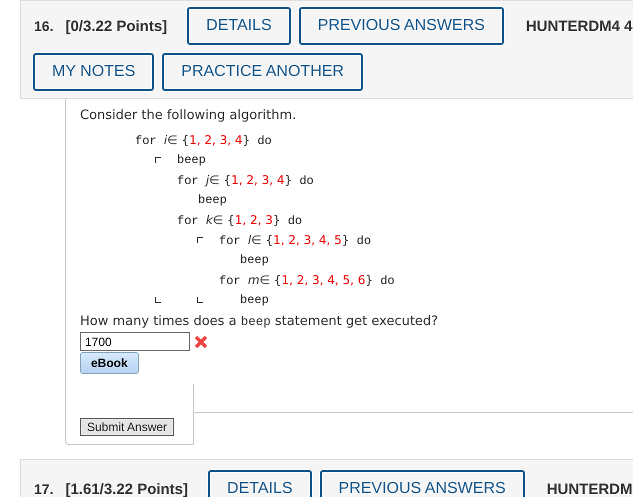  What do you see at coordinates (44, 26) in the screenshot?
I see `question-number: 16.` at bounding box center [44, 26].